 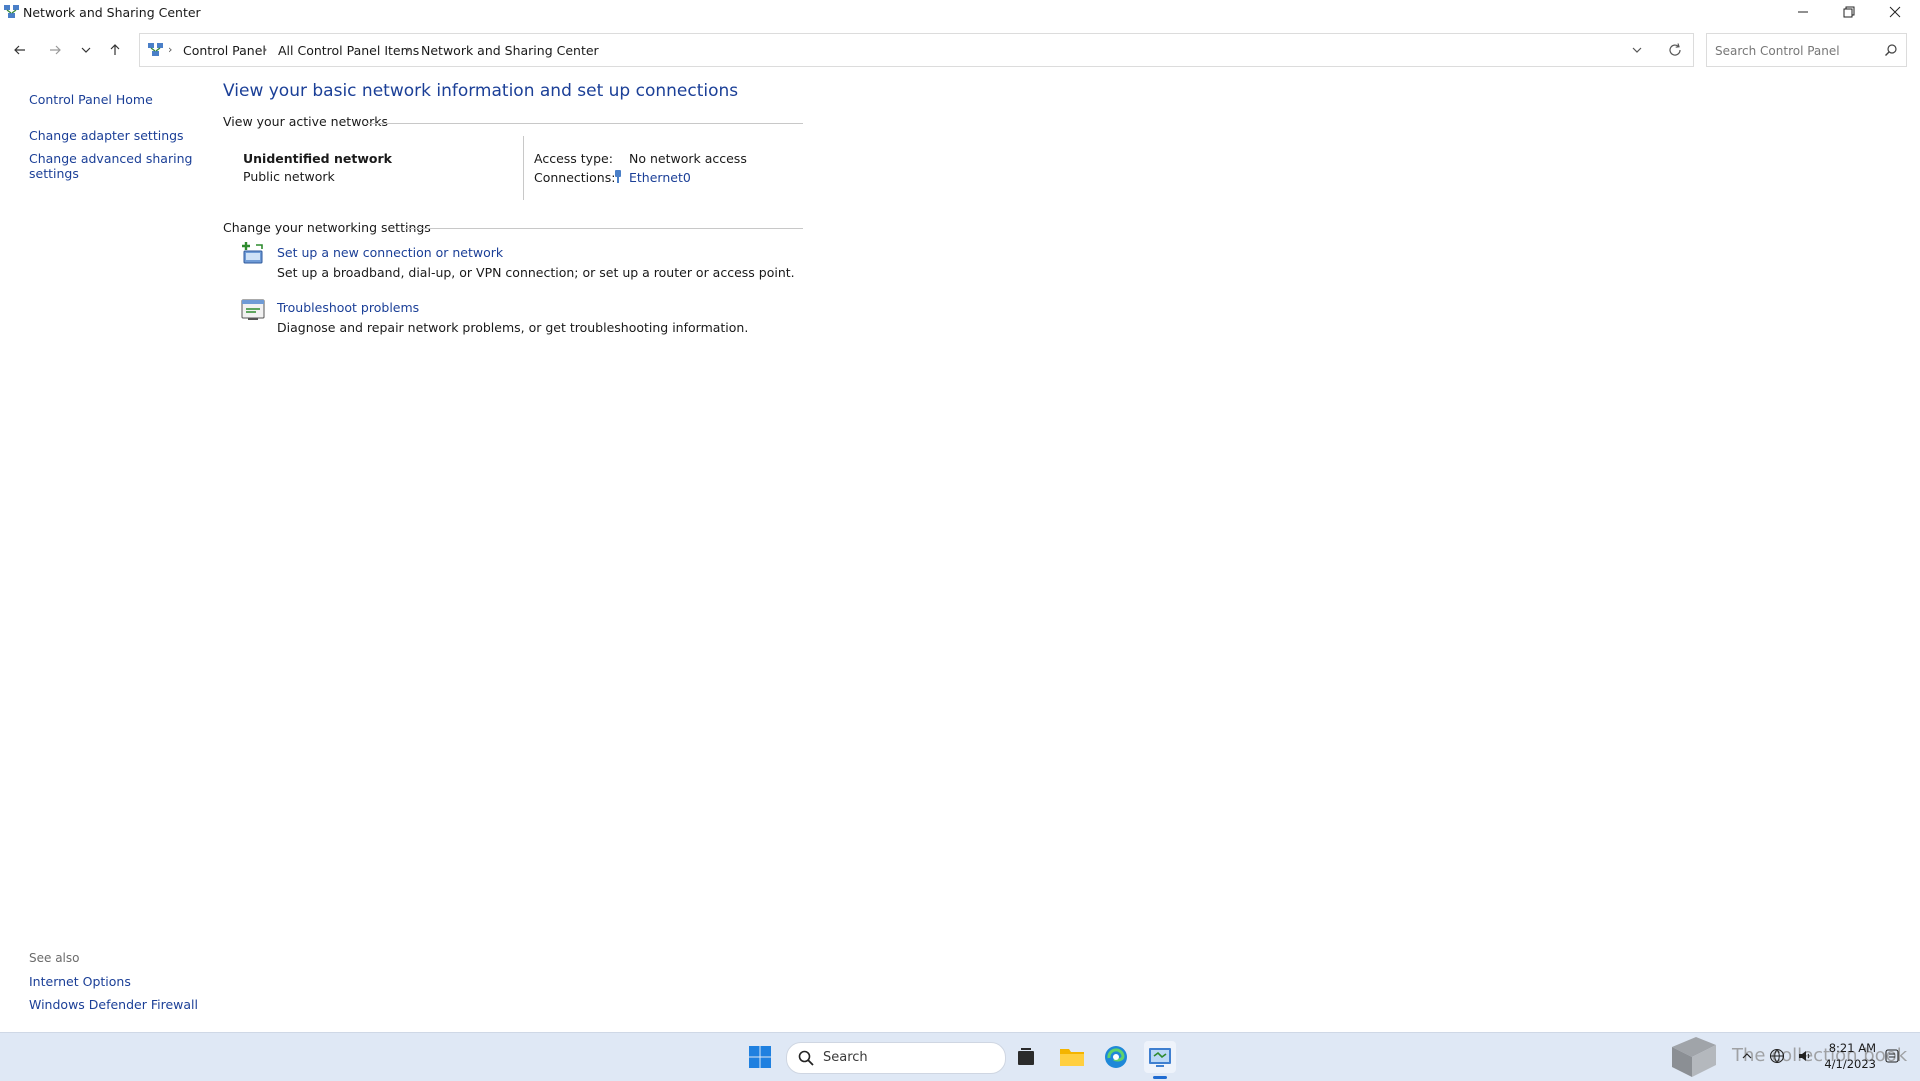 I want to click on clock-time: 8:21 AM, so click(x=1852, y=1048).